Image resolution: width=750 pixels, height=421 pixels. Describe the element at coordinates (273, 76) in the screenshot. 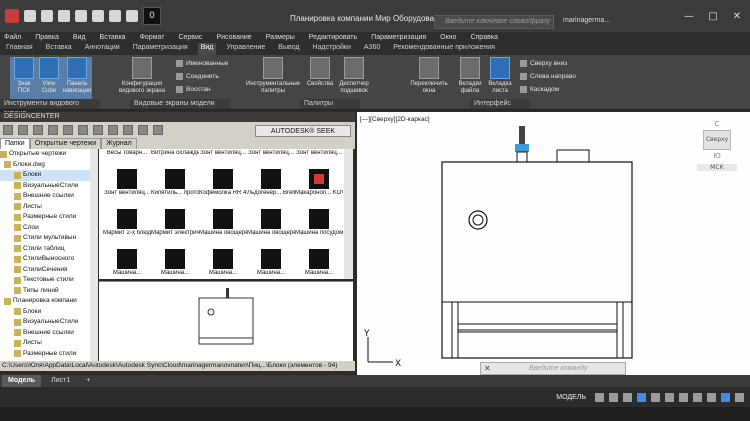

I see `tool-palettes-button: Инструментальные палитры` at that location.